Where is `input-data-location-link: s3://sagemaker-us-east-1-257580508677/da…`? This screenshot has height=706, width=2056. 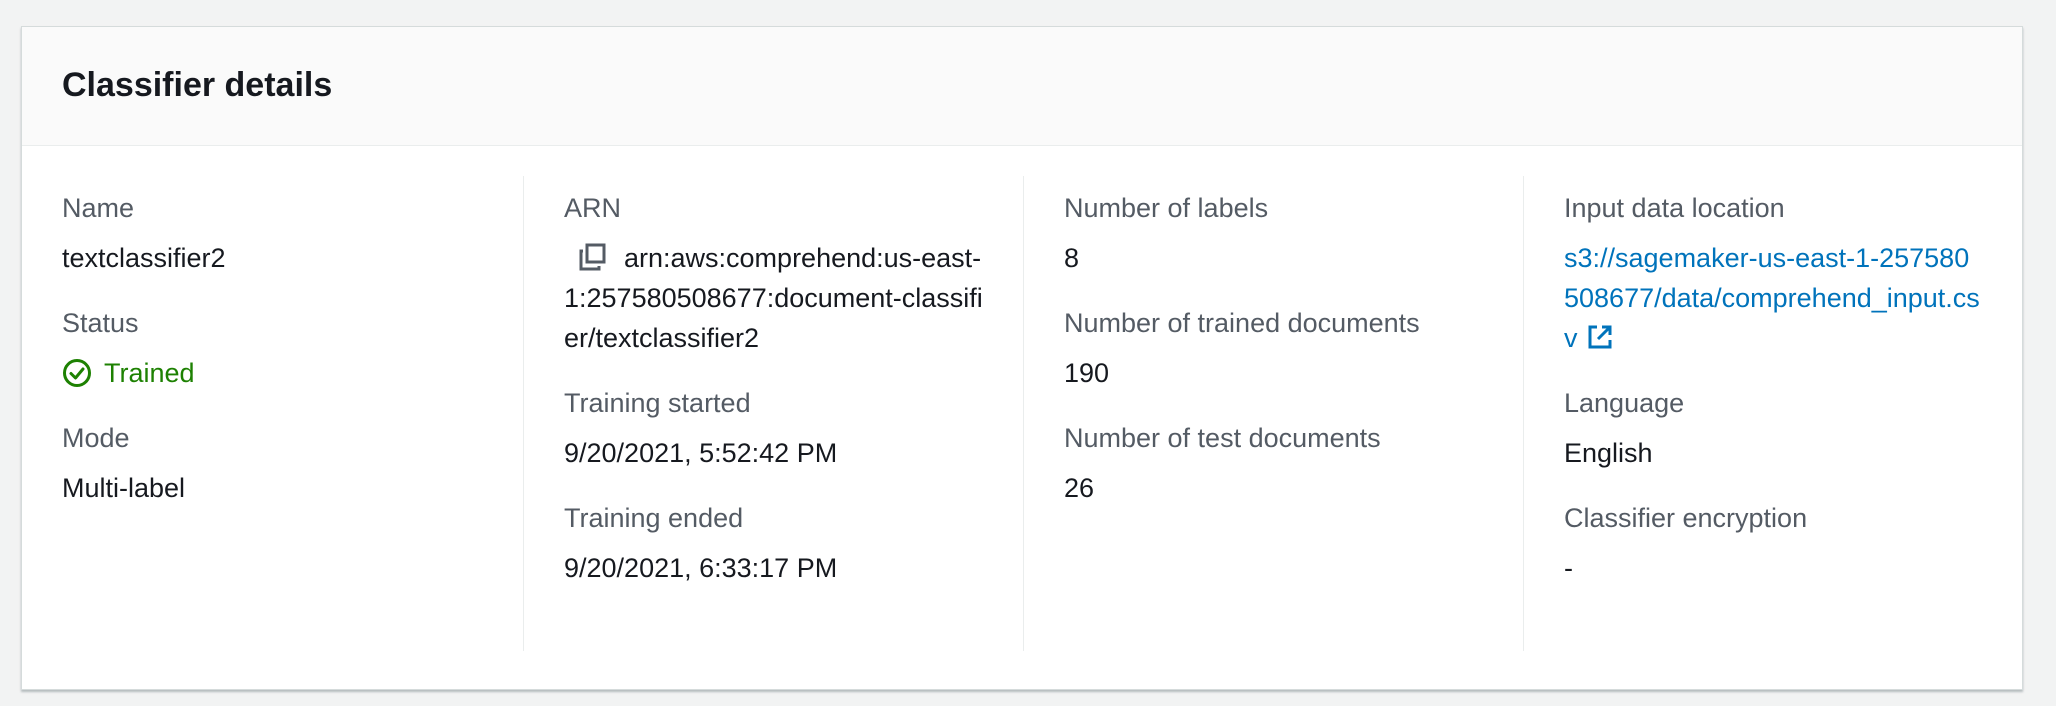
input-data-location-link: s3://sagemaker-us-east-1-257580508677/da… is located at coordinates (1772, 298).